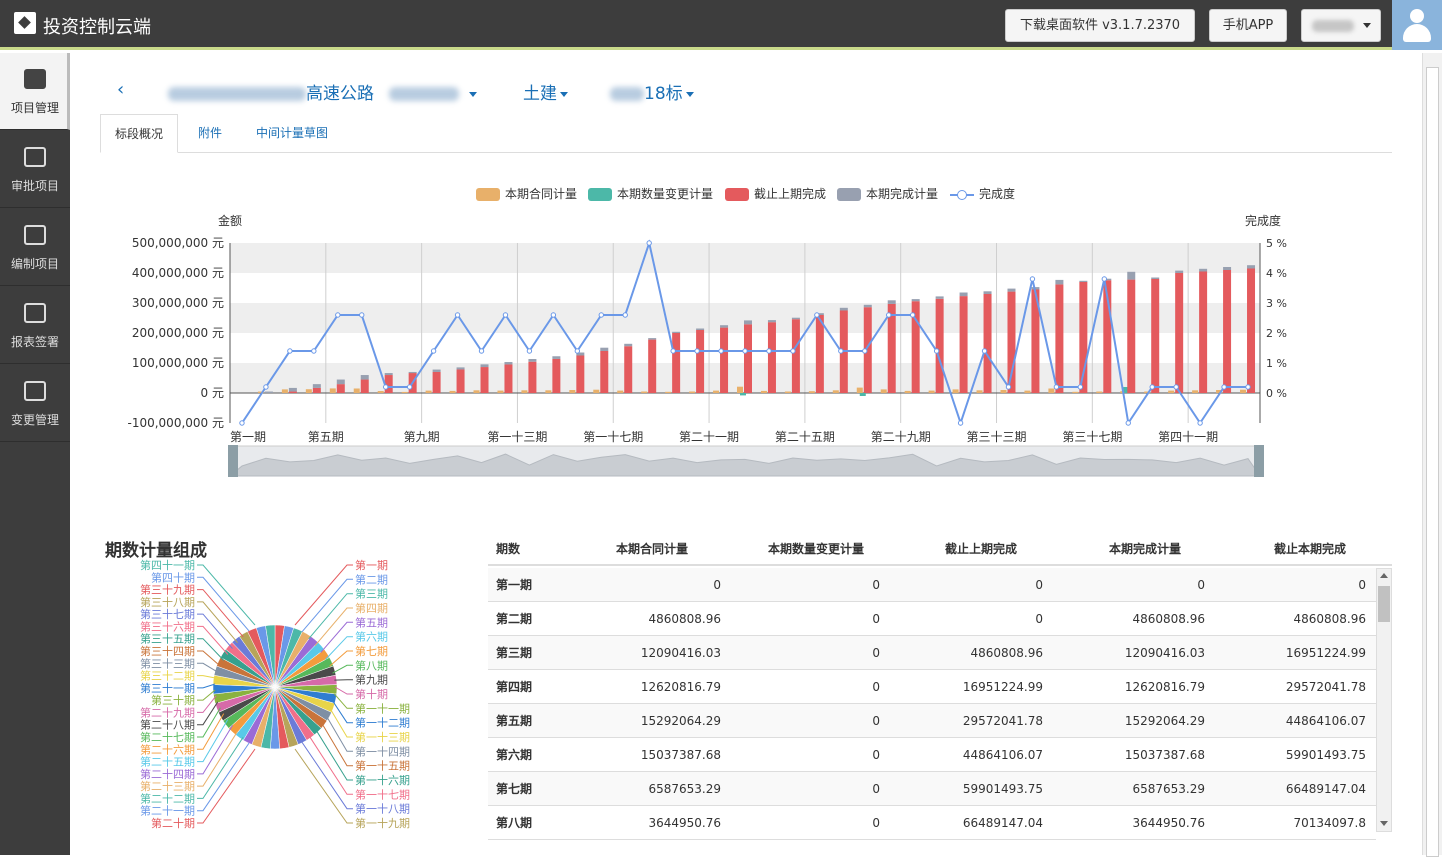 Image resolution: width=1442 pixels, height=857 pixels. Describe the element at coordinates (681, 755) in the screenshot. I see `cell-value: 15037387.68` at that location.